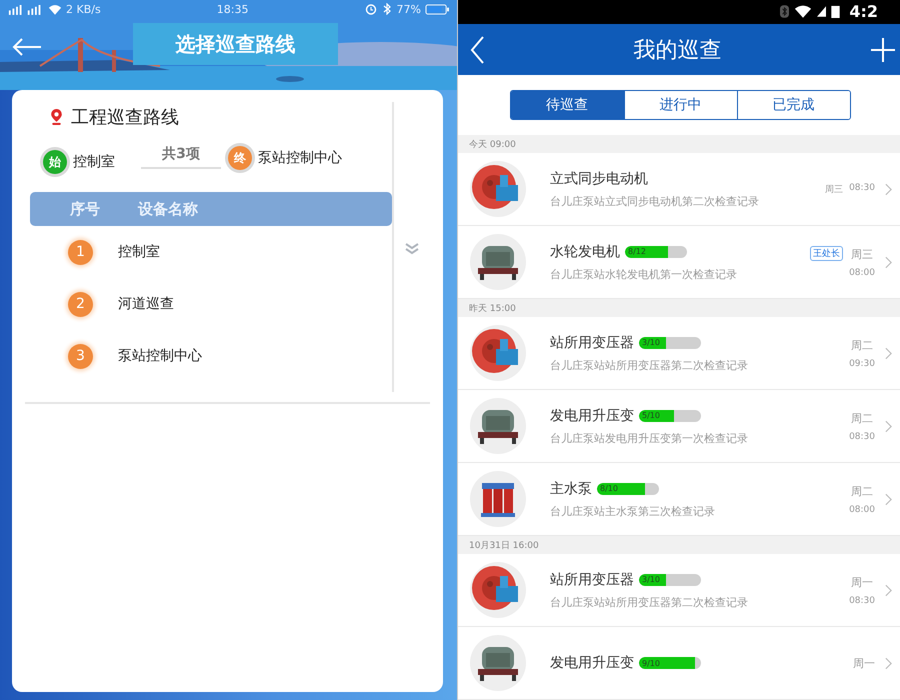 The image size is (900, 700). What do you see at coordinates (240, 158) in the screenshot?
I see `end-badge: 终` at bounding box center [240, 158].